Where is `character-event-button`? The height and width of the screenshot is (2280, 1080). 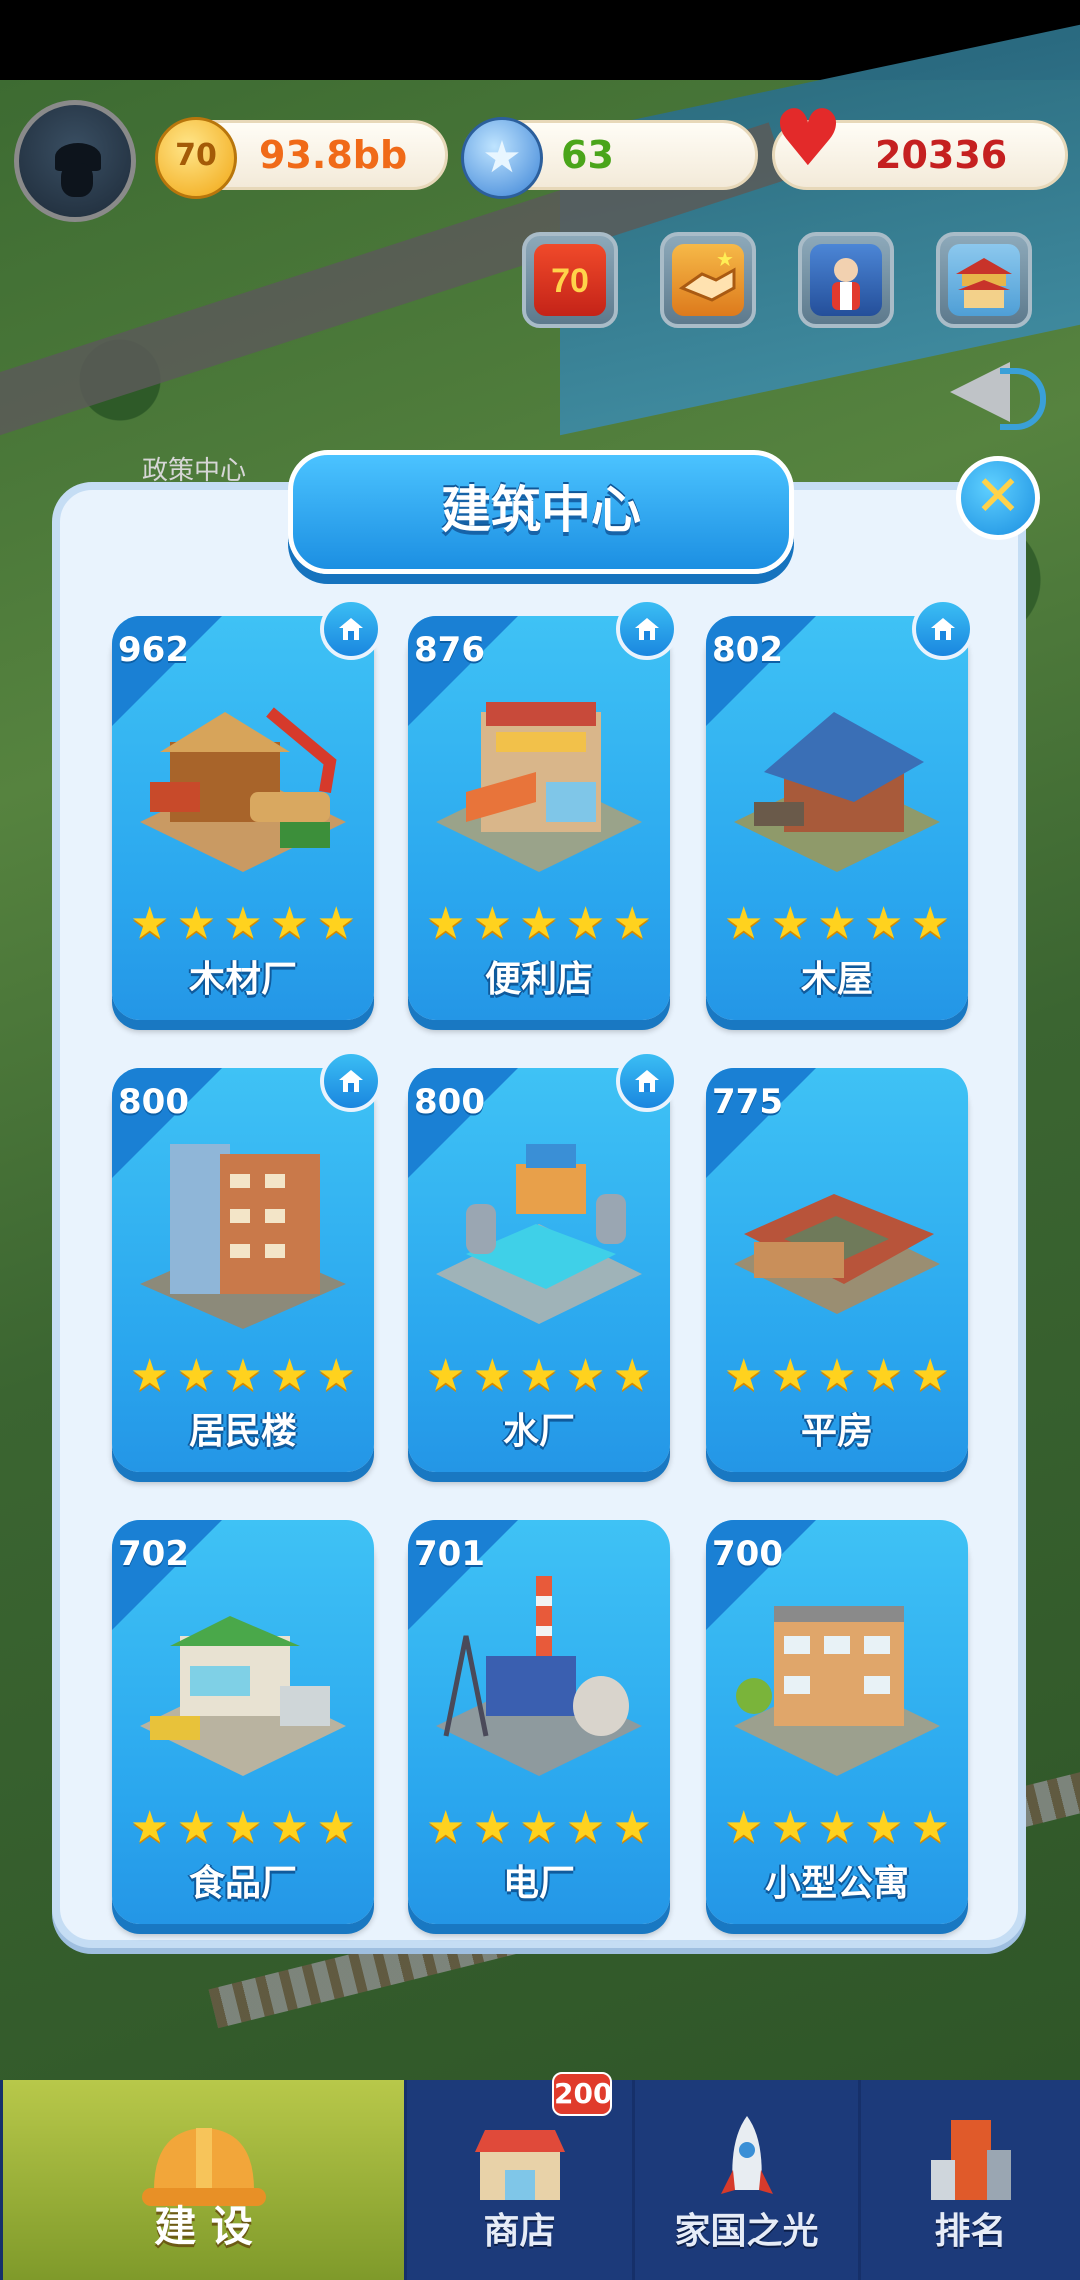 character-event-button is located at coordinates (846, 280).